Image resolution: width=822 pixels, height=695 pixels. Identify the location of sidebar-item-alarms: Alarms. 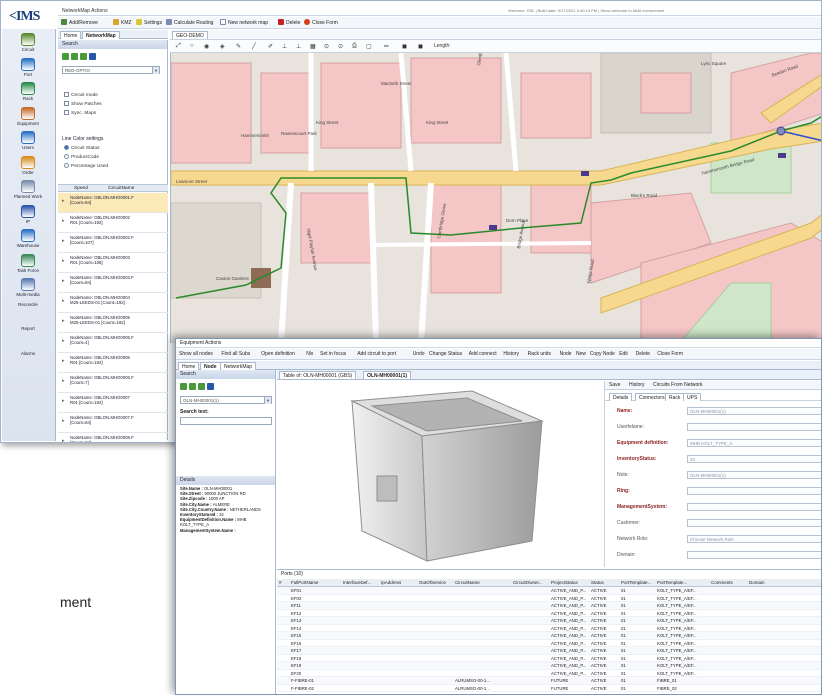
(28, 356).